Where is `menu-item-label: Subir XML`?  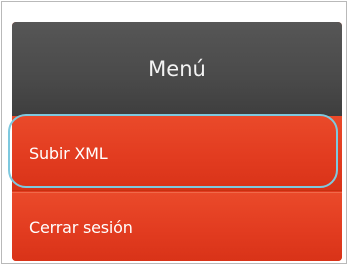 menu-item-label: Subir XML is located at coordinates (68, 153).